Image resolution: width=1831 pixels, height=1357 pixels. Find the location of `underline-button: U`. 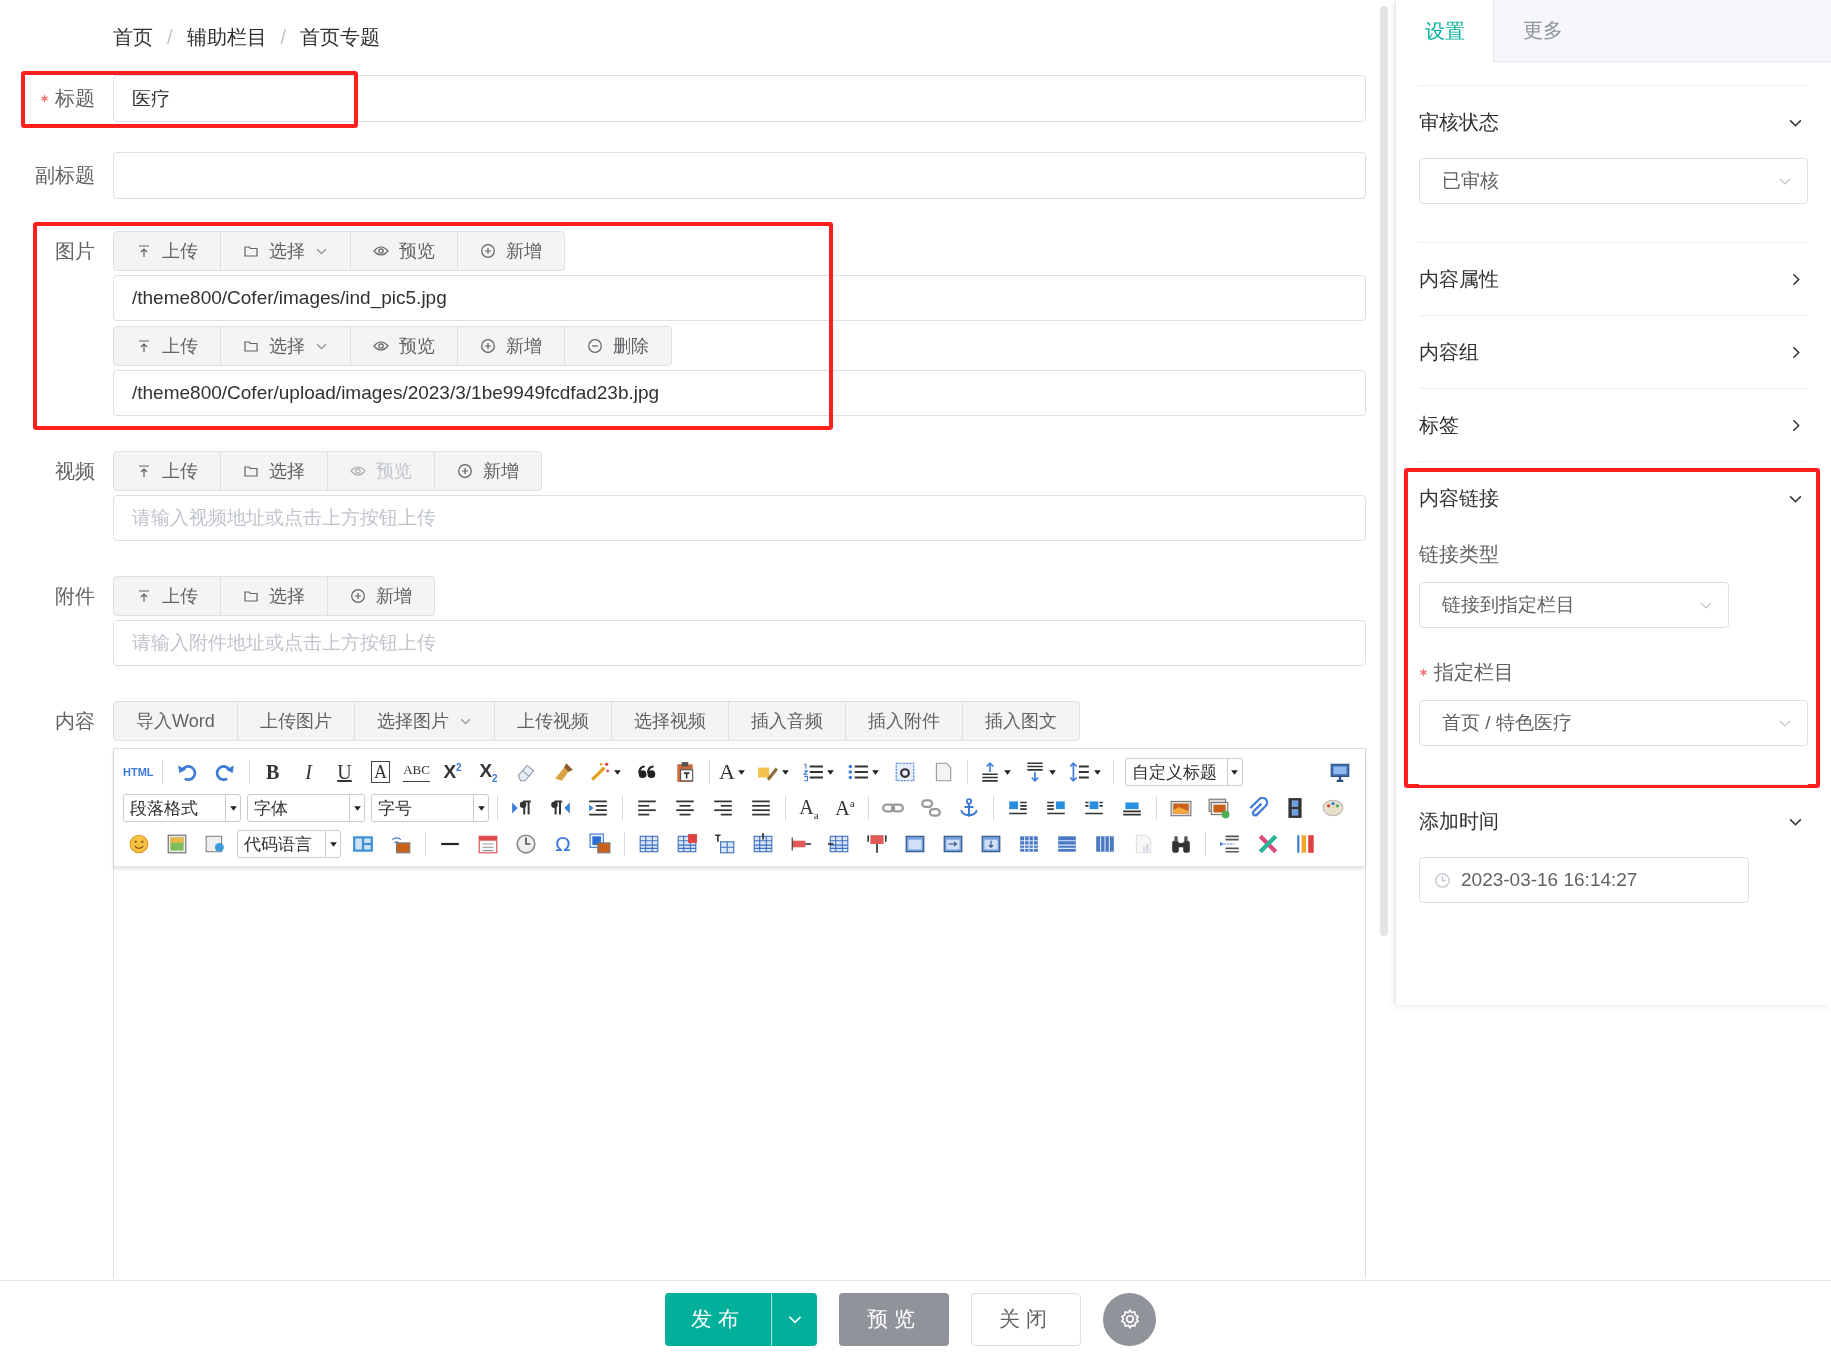

underline-button: U is located at coordinates (344, 772).